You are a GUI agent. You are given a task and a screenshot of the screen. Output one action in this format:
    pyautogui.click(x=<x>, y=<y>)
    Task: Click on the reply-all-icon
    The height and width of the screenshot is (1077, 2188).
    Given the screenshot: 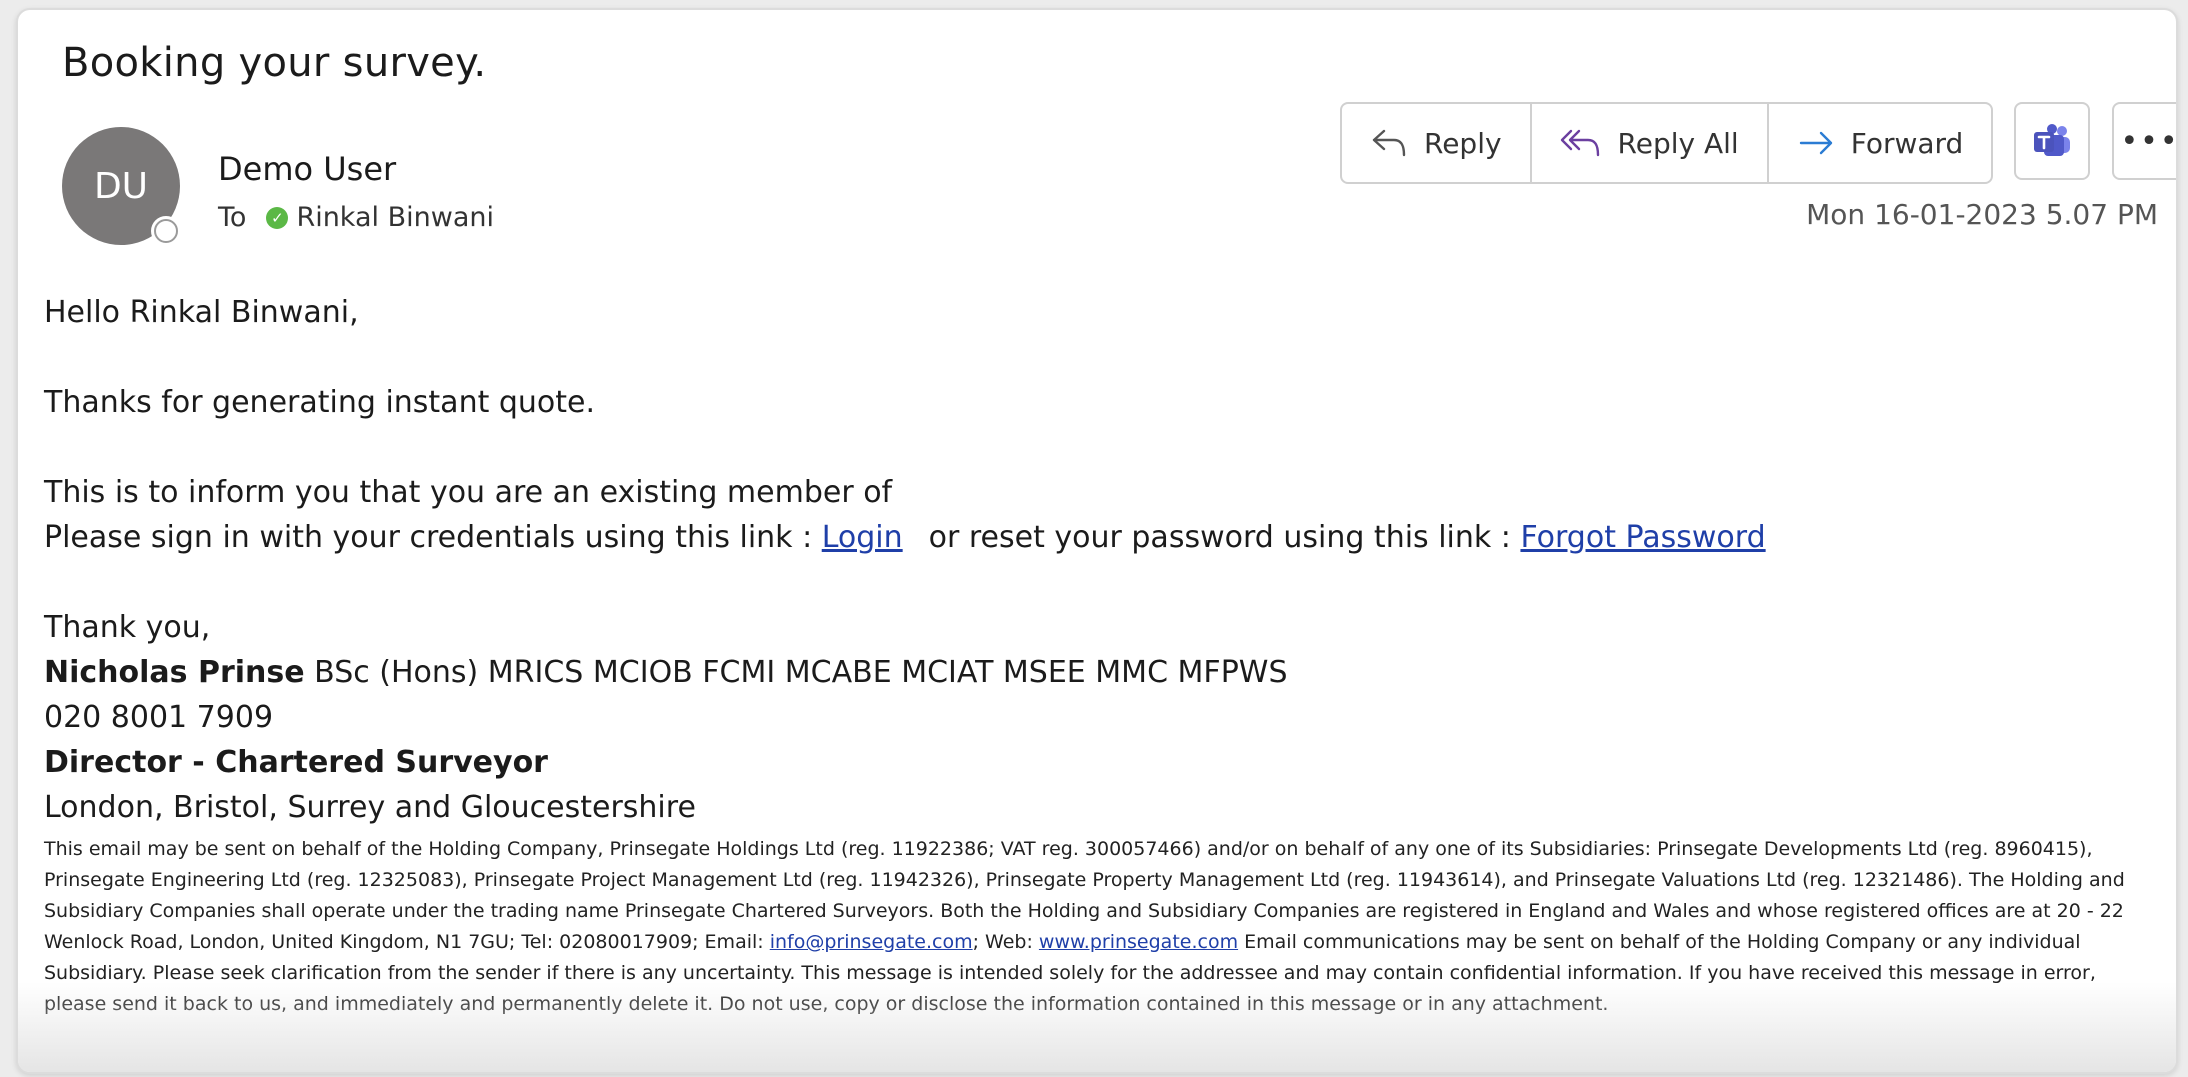 What is the action you would take?
    pyautogui.click(x=1579, y=143)
    